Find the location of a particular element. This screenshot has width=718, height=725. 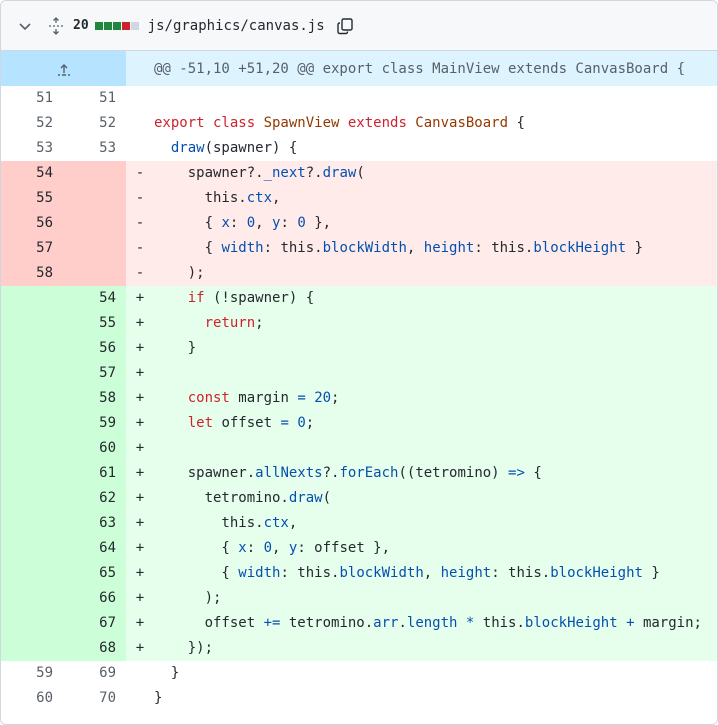

new-line-number: 63 is located at coordinates (94, 523).